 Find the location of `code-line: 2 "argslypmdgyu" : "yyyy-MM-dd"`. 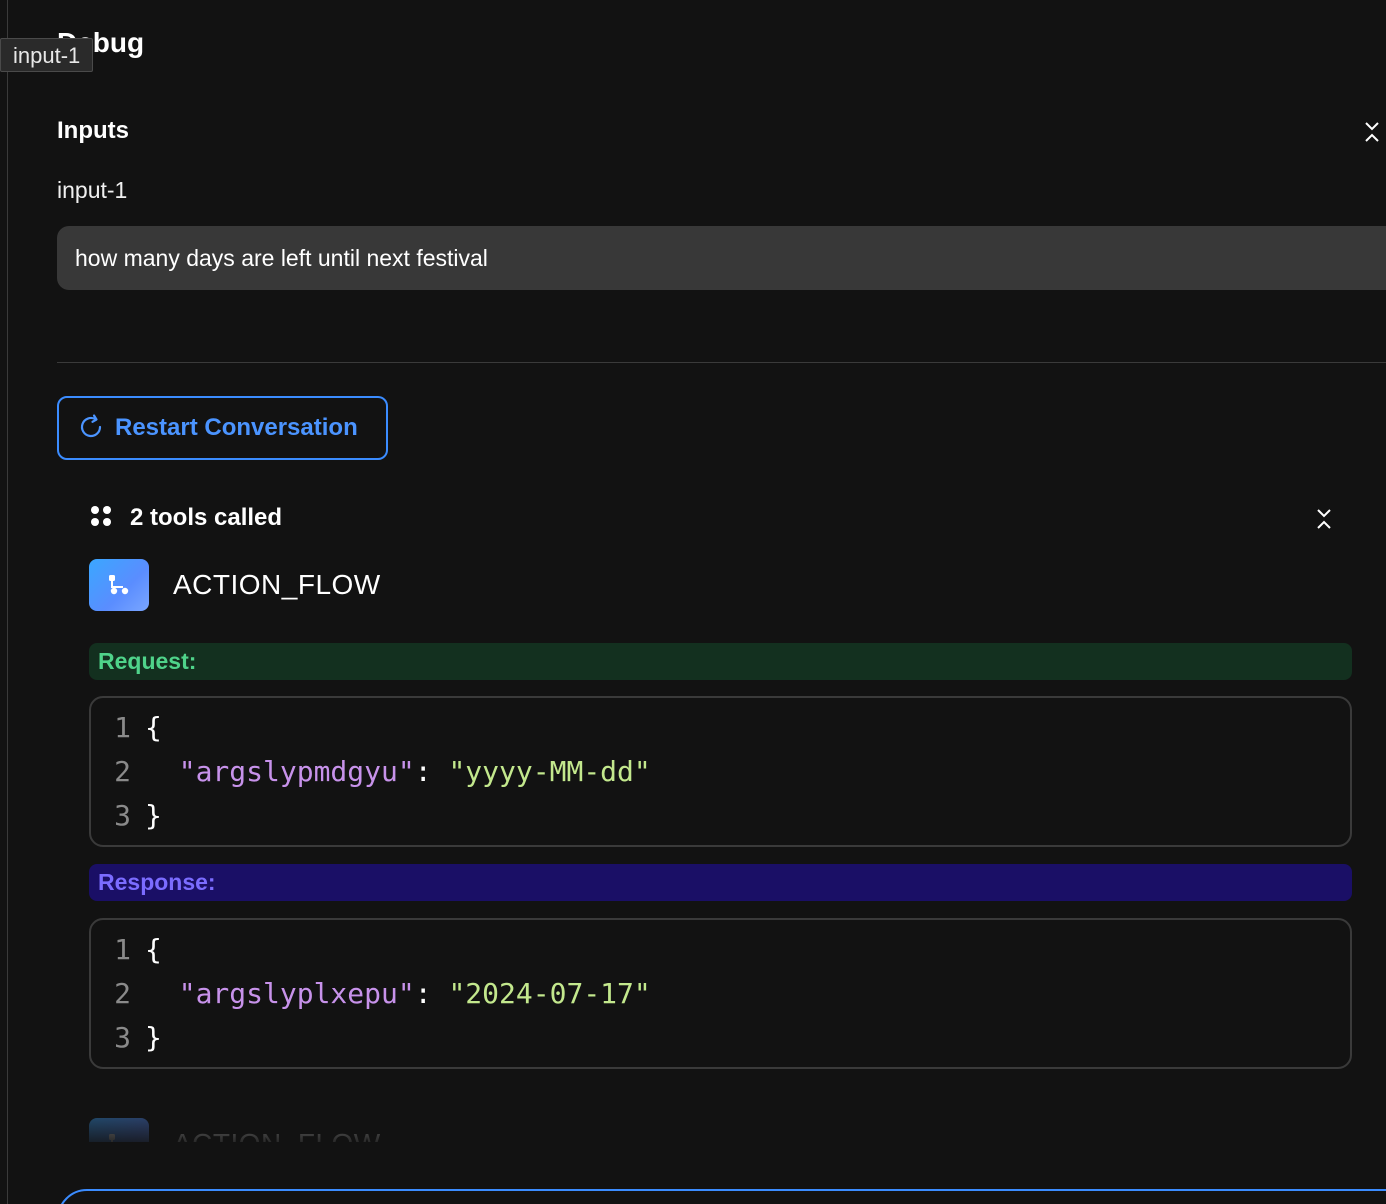

code-line: 2 "argslypmdgyu" : "yyyy-MM-dd" is located at coordinates (720, 772).